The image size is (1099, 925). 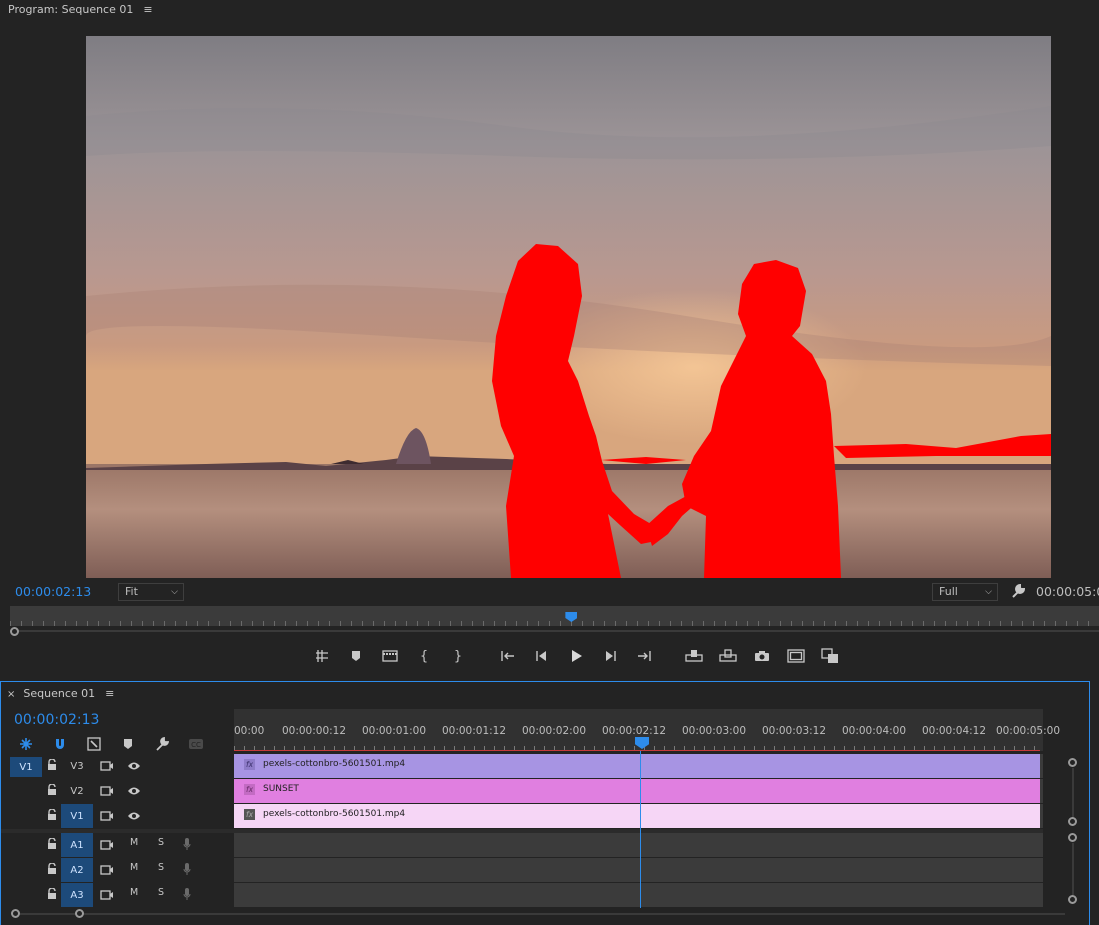 I want to click on timeline-timecode: 00:00:02:13, so click(x=56, y=720).